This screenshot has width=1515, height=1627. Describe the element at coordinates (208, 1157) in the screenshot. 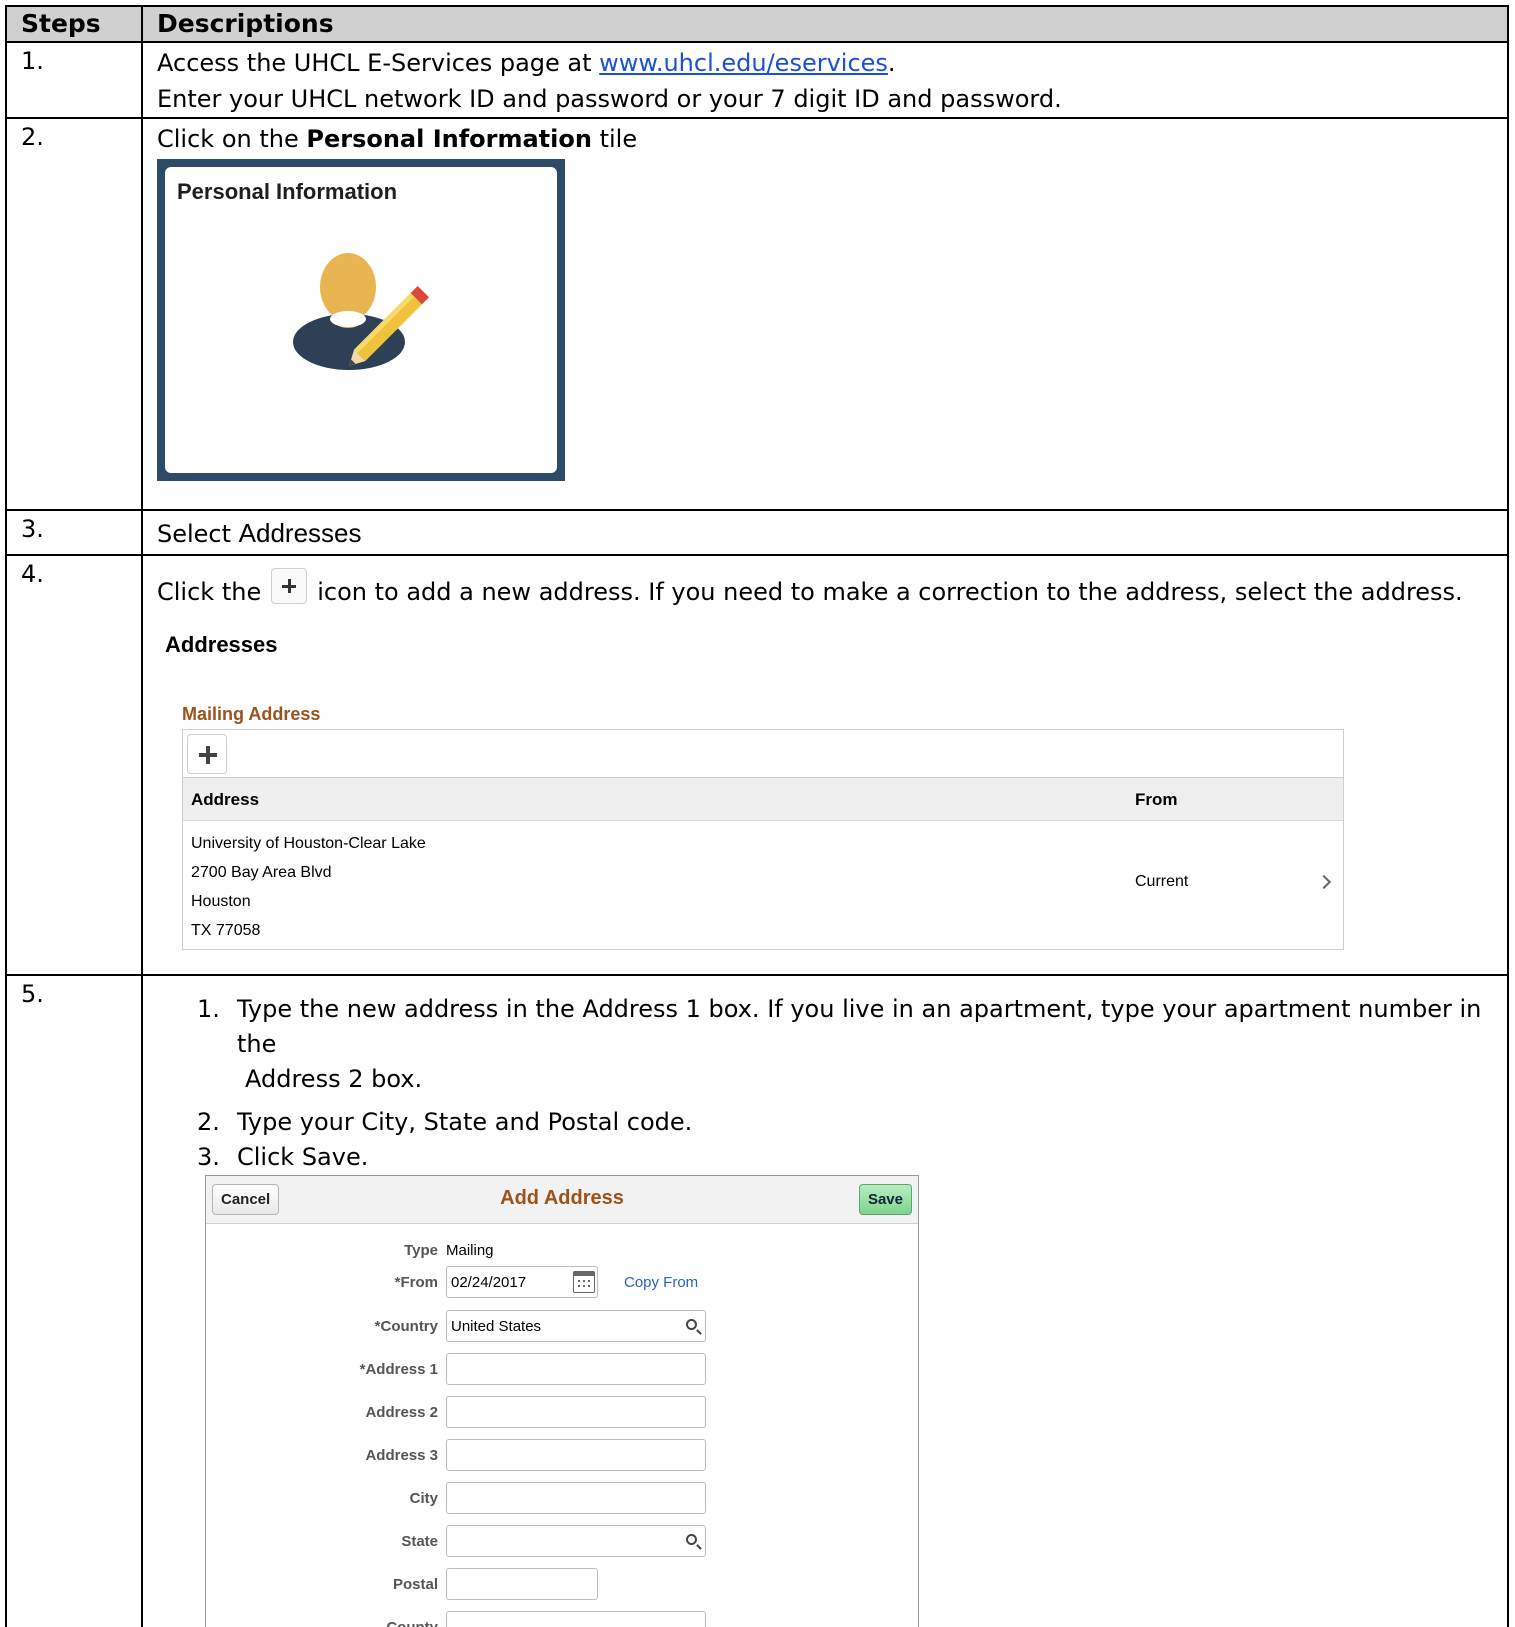

I see `list-number: 3.` at that location.